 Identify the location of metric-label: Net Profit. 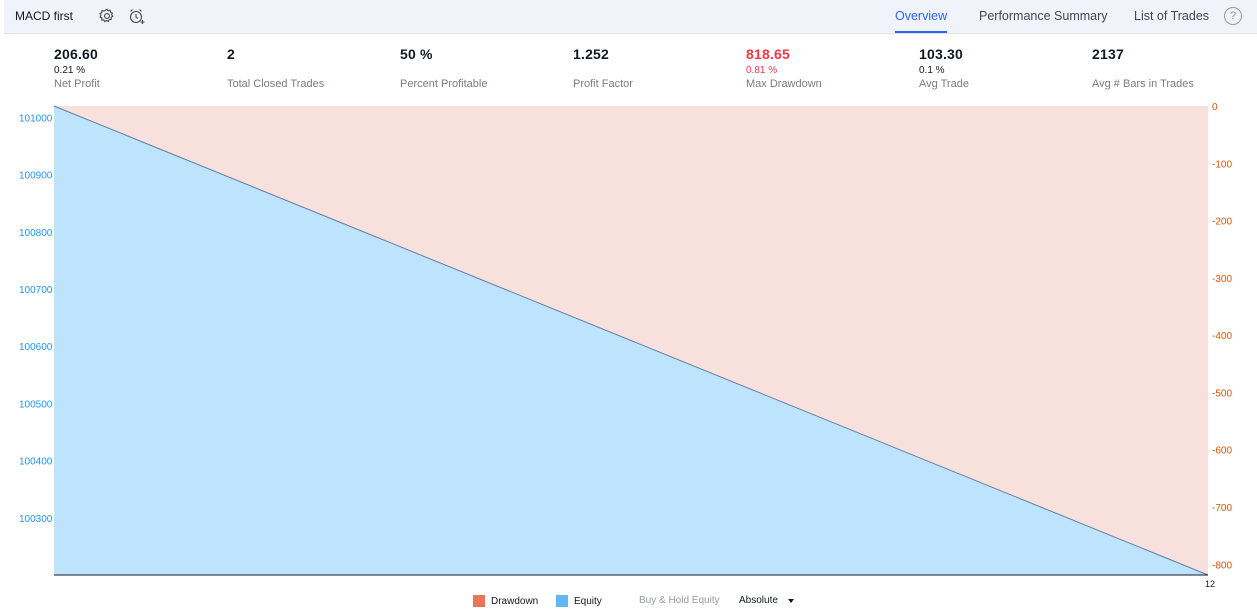
(77, 84).